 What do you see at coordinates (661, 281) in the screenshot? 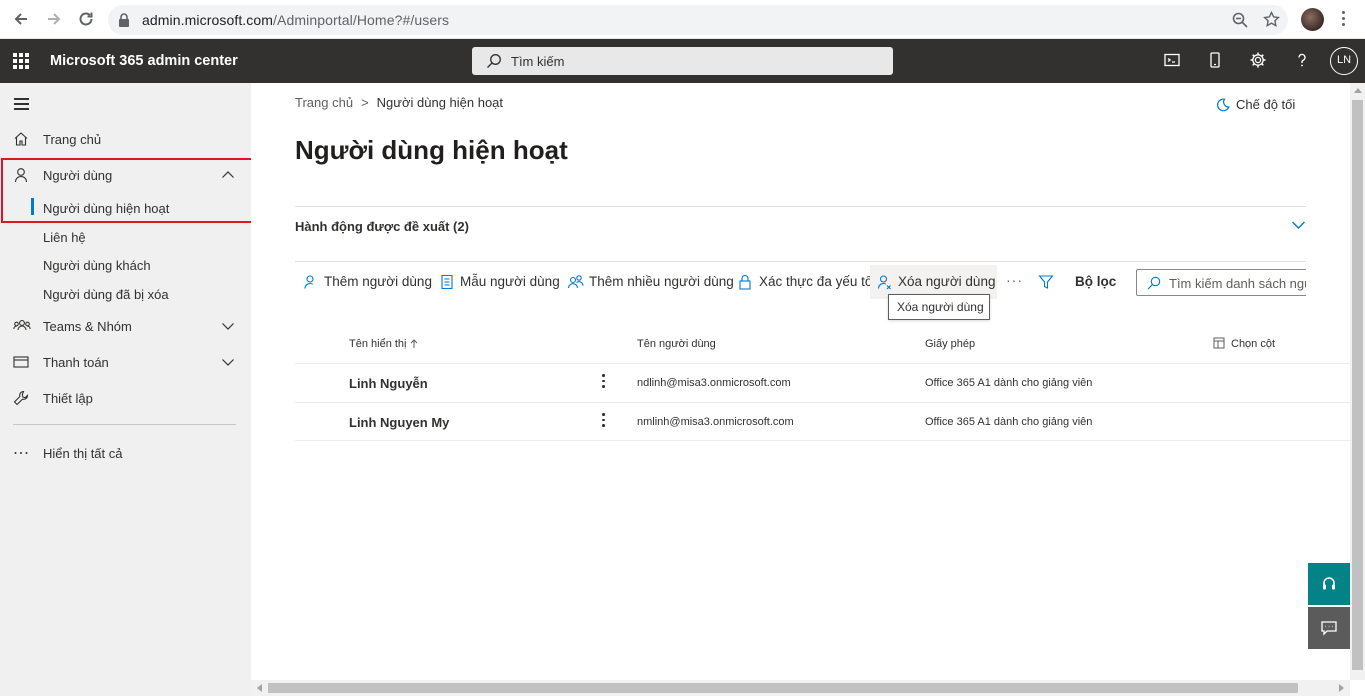
I see `add-multiple-users-label: Thêm nhiều người dùng` at bounding box center [661, 281].